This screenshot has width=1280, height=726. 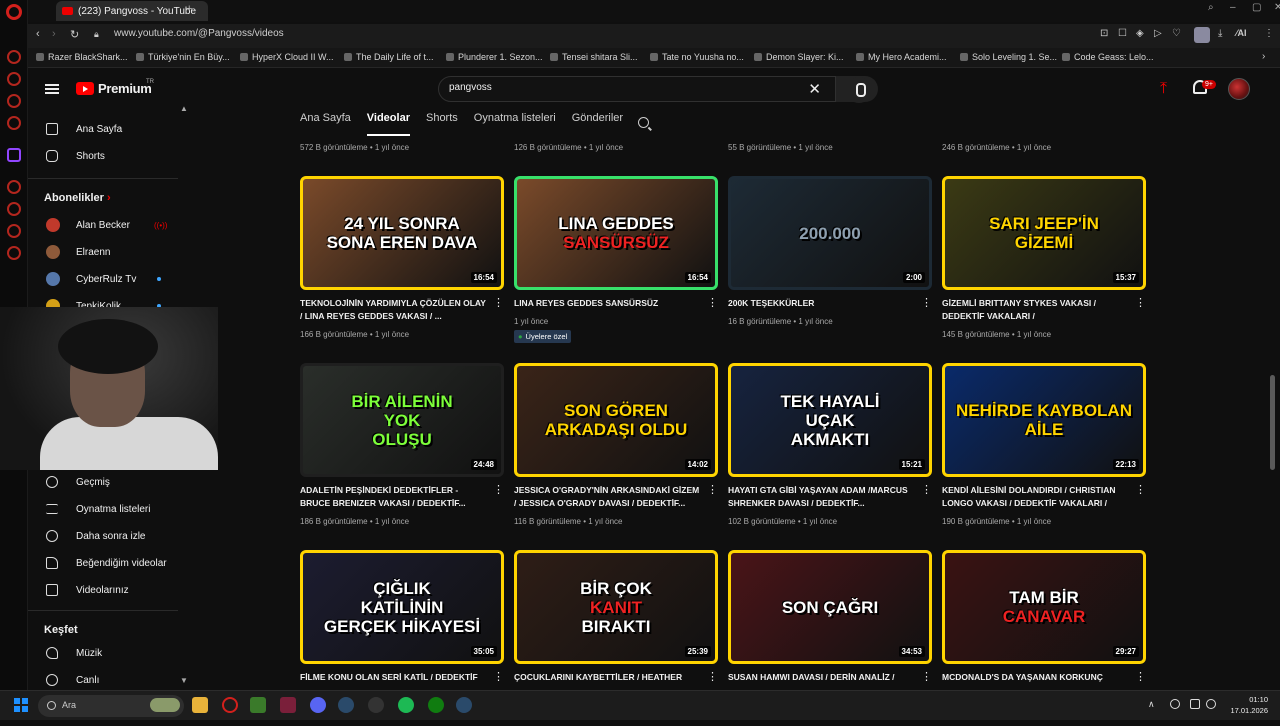 What do you see at coordinates (822, 303) in the screenshot?
I see `video-title: 200K TEŞEKKÜRLER` at bounding box center [822, 303].